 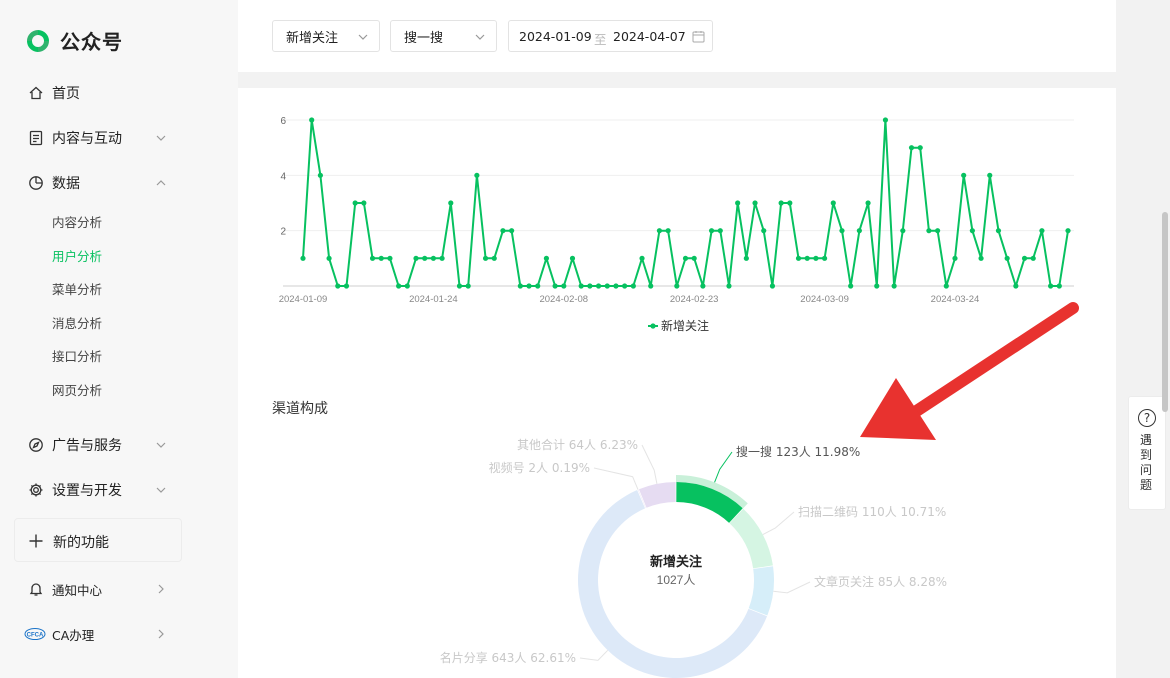 What do you see at coordinates (312, 38) in the screenshot?
I see `metric-select-value: 新增关注` at bounding box center [312, 38].